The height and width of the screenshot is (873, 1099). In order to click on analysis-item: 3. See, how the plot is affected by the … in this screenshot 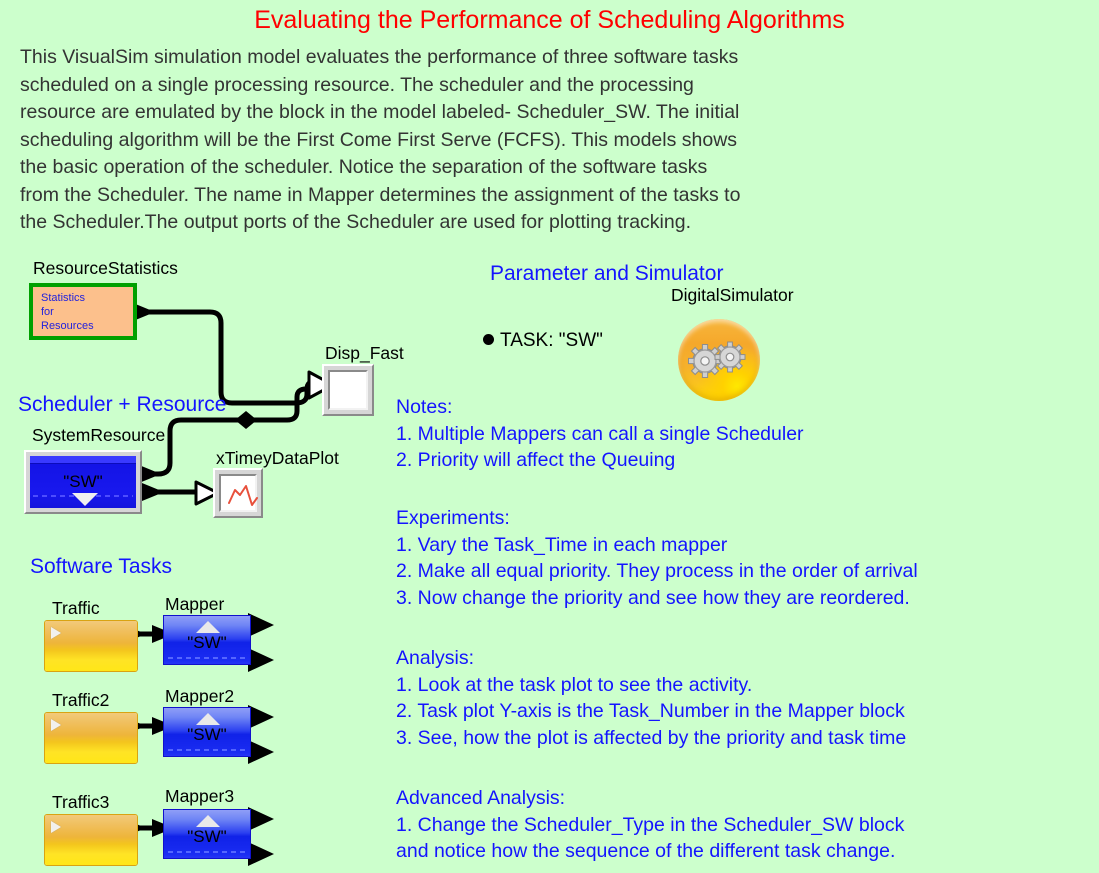, I will do `click(651, 737)`.